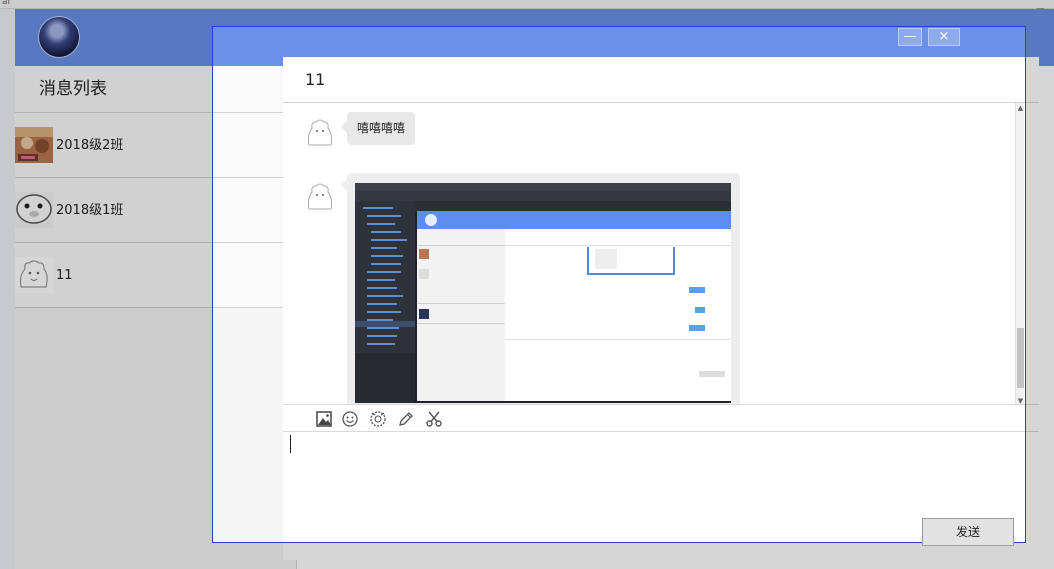  Describe the element at coordinates (944, 37) in the screenshot. I see `close-button: ×` at that location.